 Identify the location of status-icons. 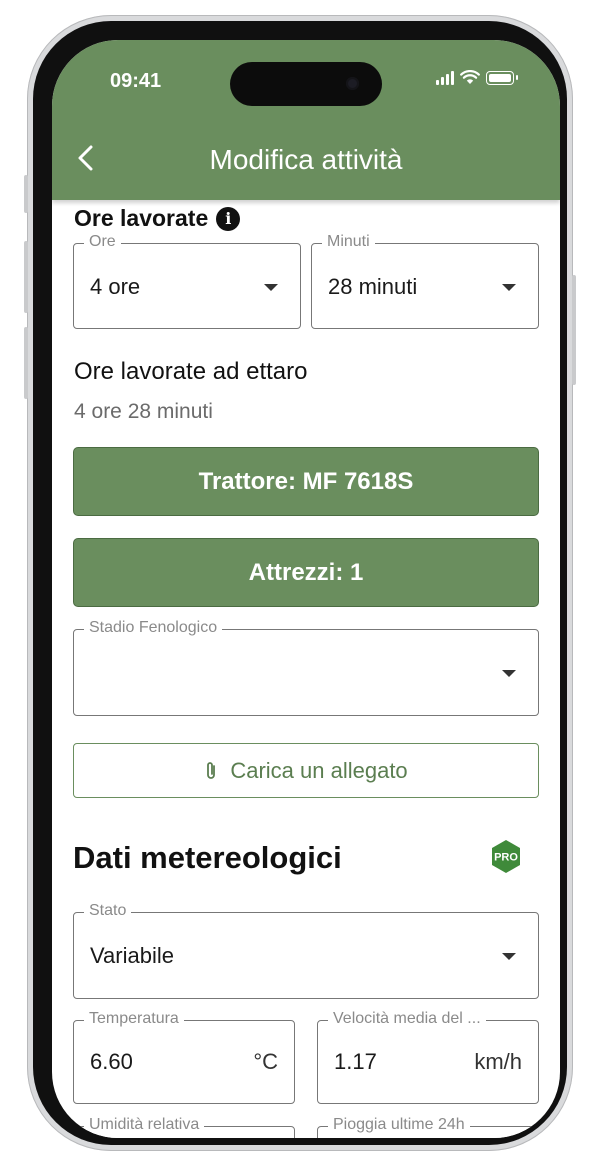
(477, 77).